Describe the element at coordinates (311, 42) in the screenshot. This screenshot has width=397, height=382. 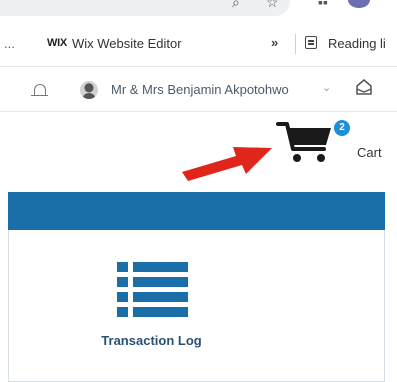
I see `reading-list-icon` at that location.